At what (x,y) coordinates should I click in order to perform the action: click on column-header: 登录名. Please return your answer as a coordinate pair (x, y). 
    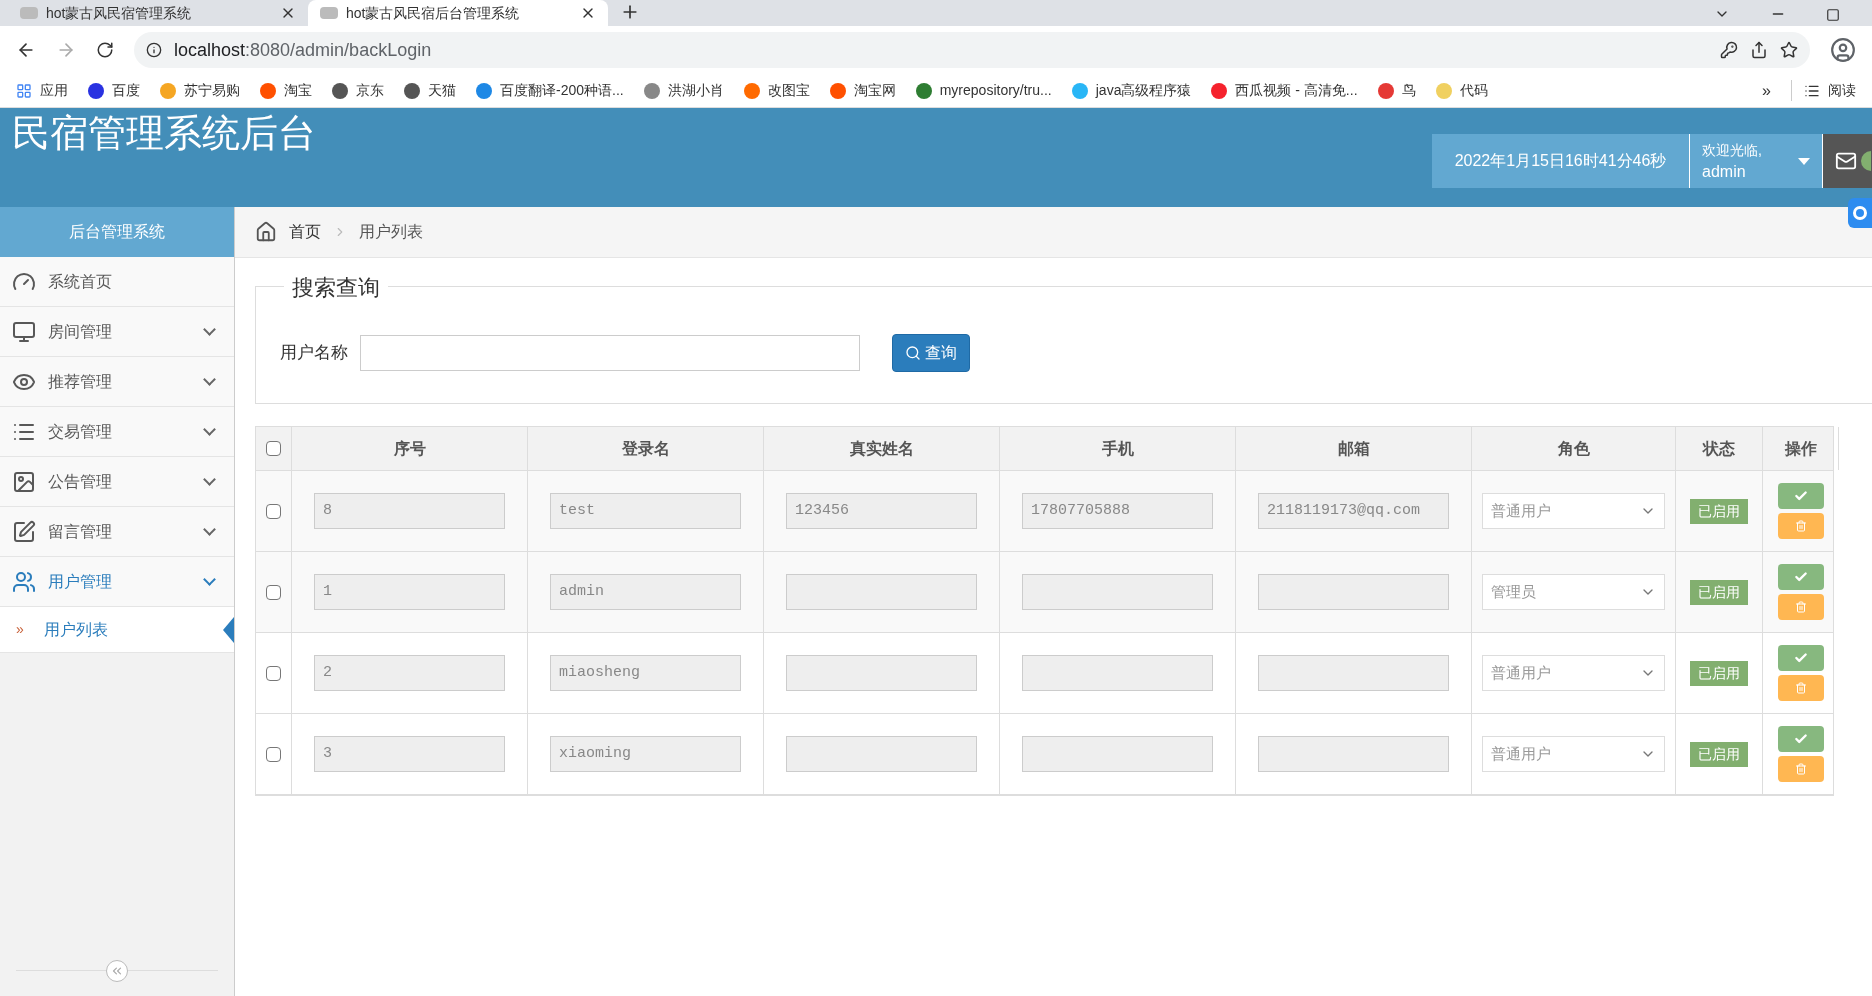
    Looking at the image, I should click on (646, 448).